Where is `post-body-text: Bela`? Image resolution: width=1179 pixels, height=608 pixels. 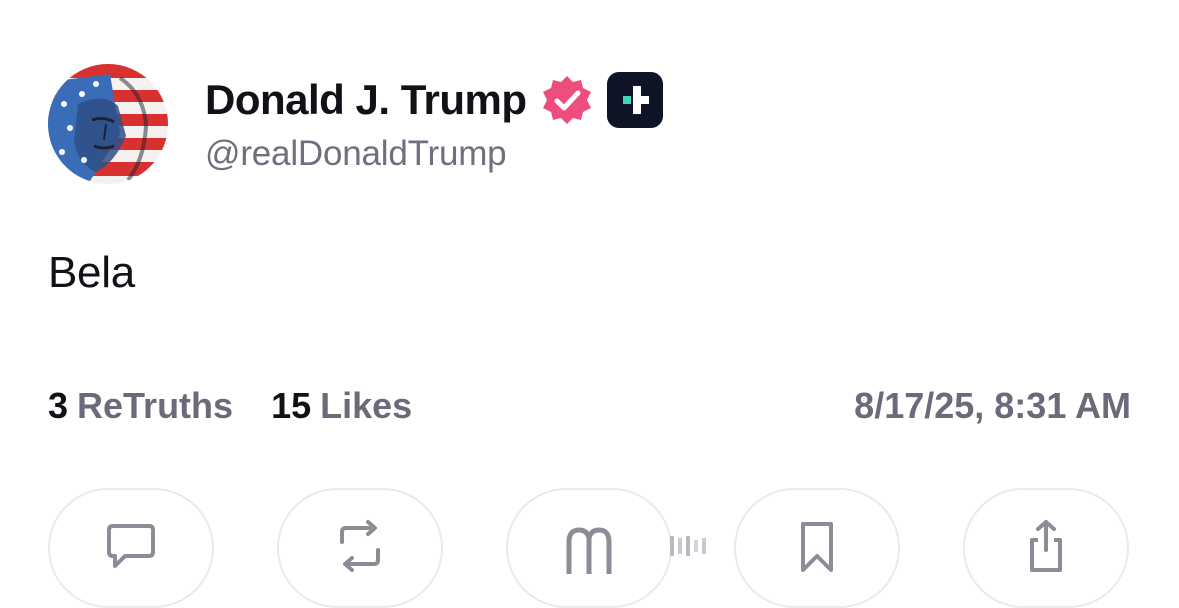 post-body-text: Bela is located at coordinates (91, 272).